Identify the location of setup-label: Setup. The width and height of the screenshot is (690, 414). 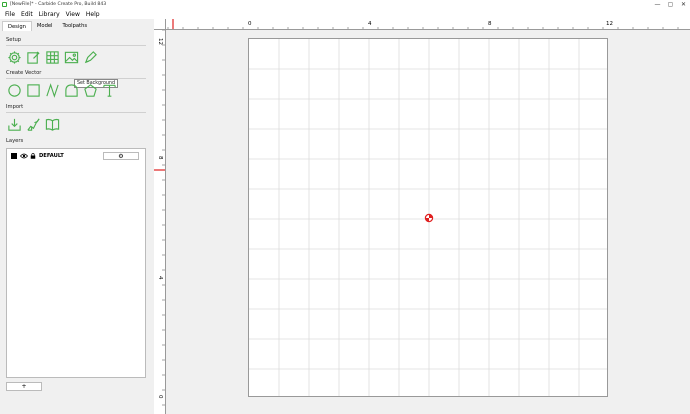
(14, 40).